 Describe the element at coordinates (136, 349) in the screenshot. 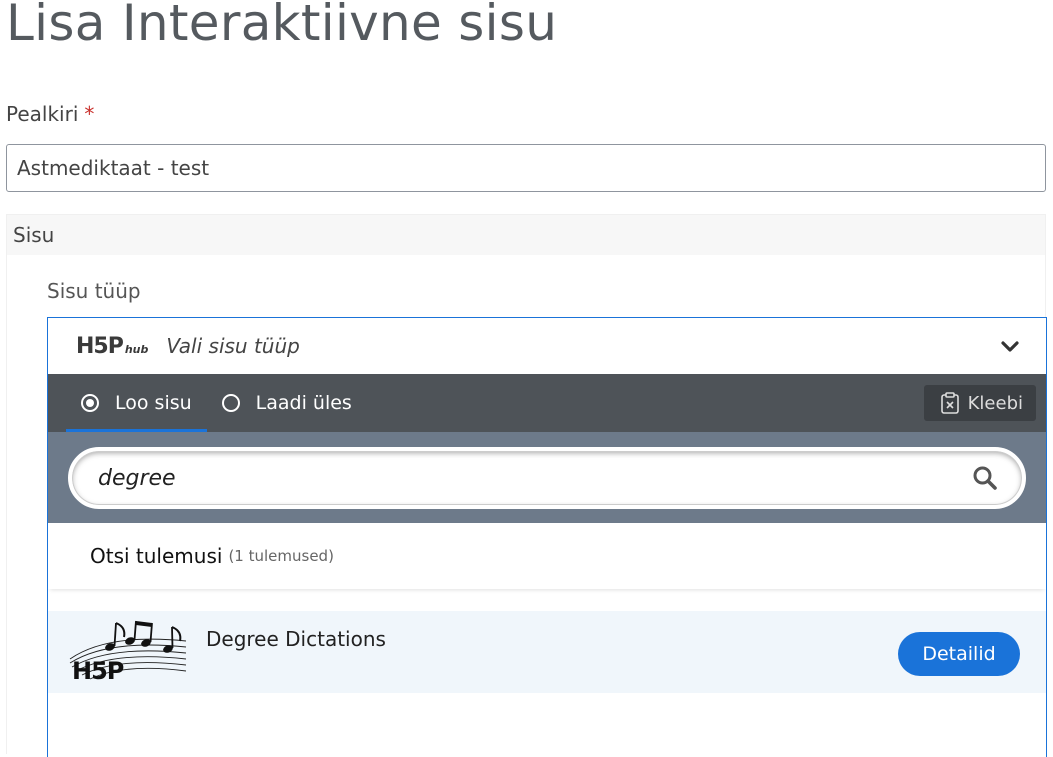

I see `h5p-logo-suffix: hub` at that location.